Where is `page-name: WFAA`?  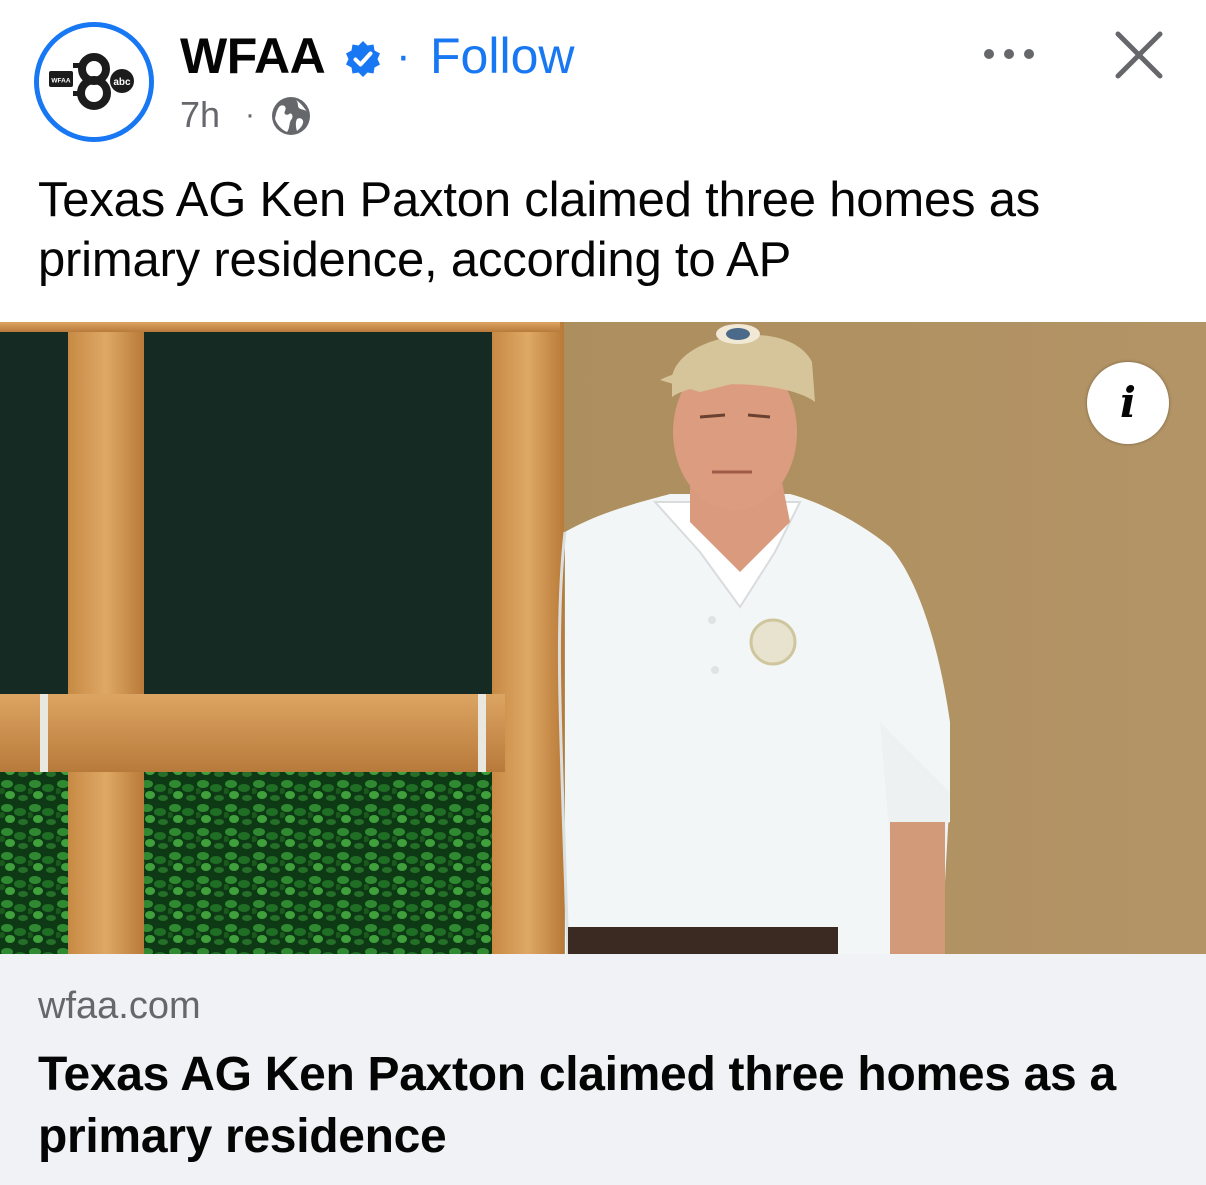 page-name: WFAA is located at coordinates (253, 56).